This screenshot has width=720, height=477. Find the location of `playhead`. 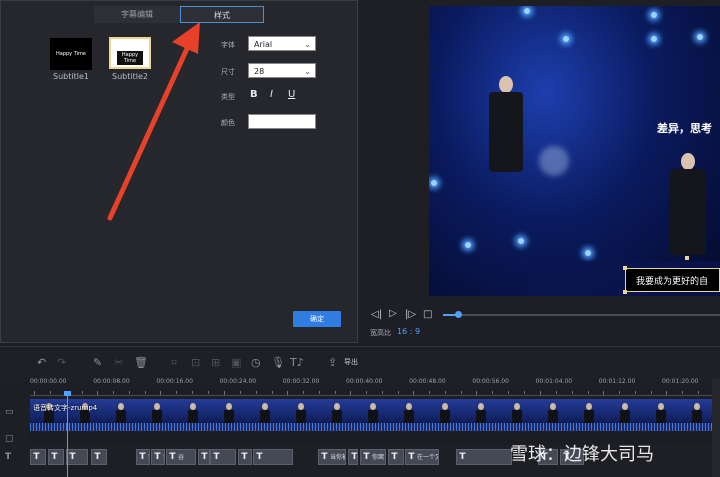

playhead is located at coordinates (67, 435).